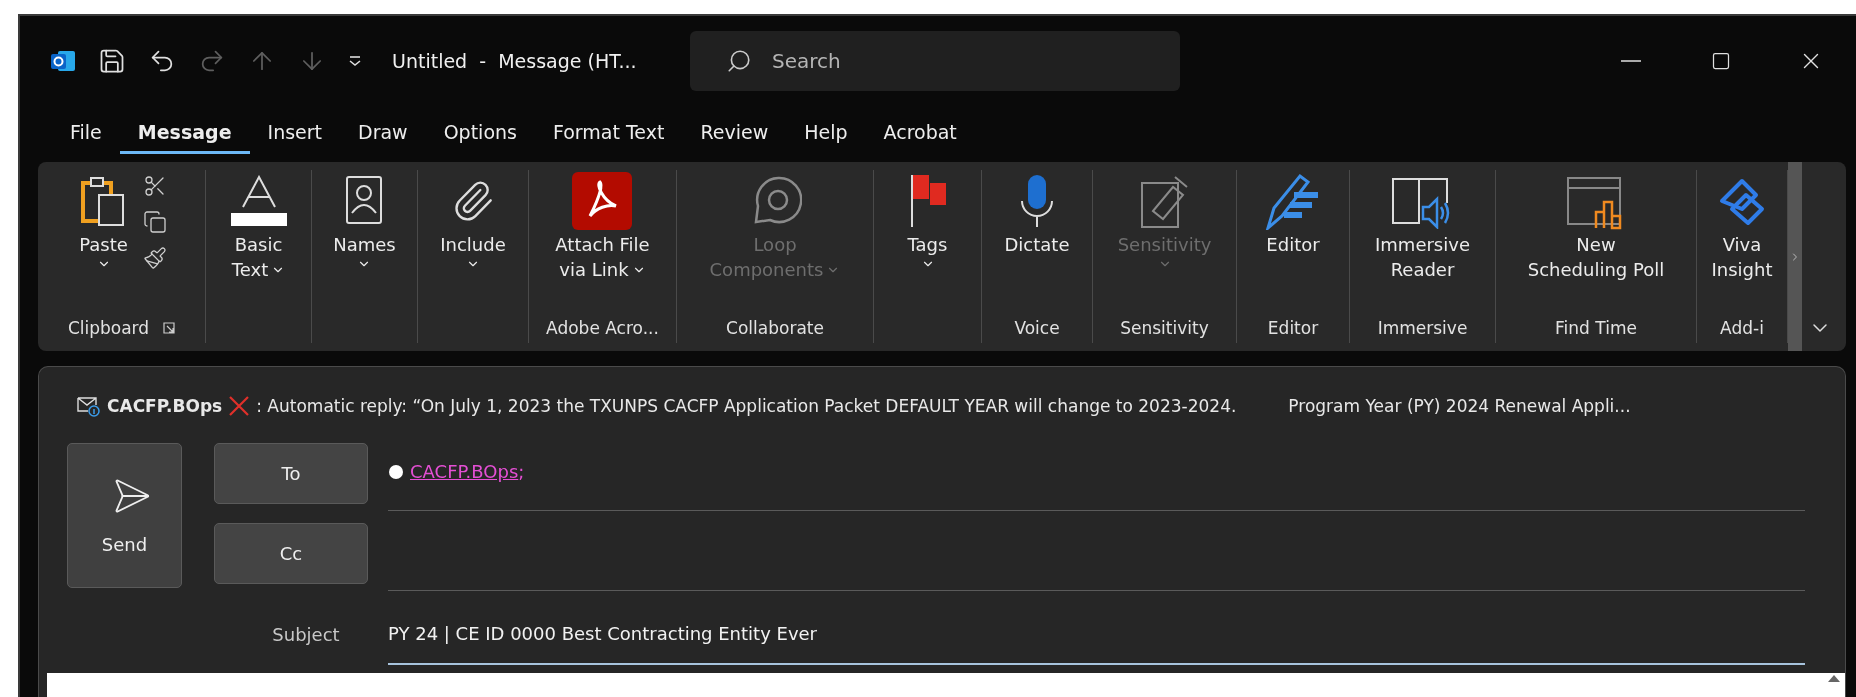 This screenshot has width=1856, height=697. What do you see at coordinates (1795, 256) in the screenshot?
I see `ribbon-scrollbar` at bounding box center [1795, 256].